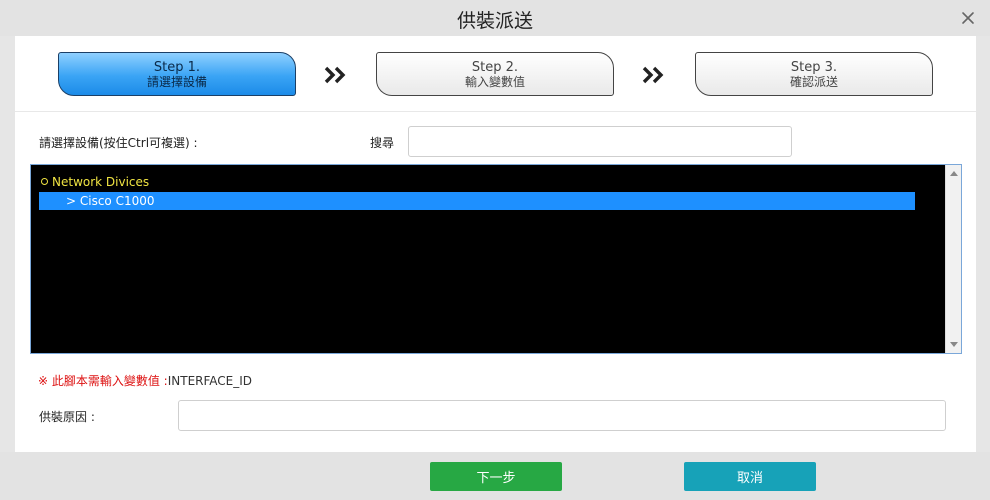 Image resolution: width=990 pixels, height=500 pixels. I want to click on dialog-title: 供裝派送, so click(494, 21).